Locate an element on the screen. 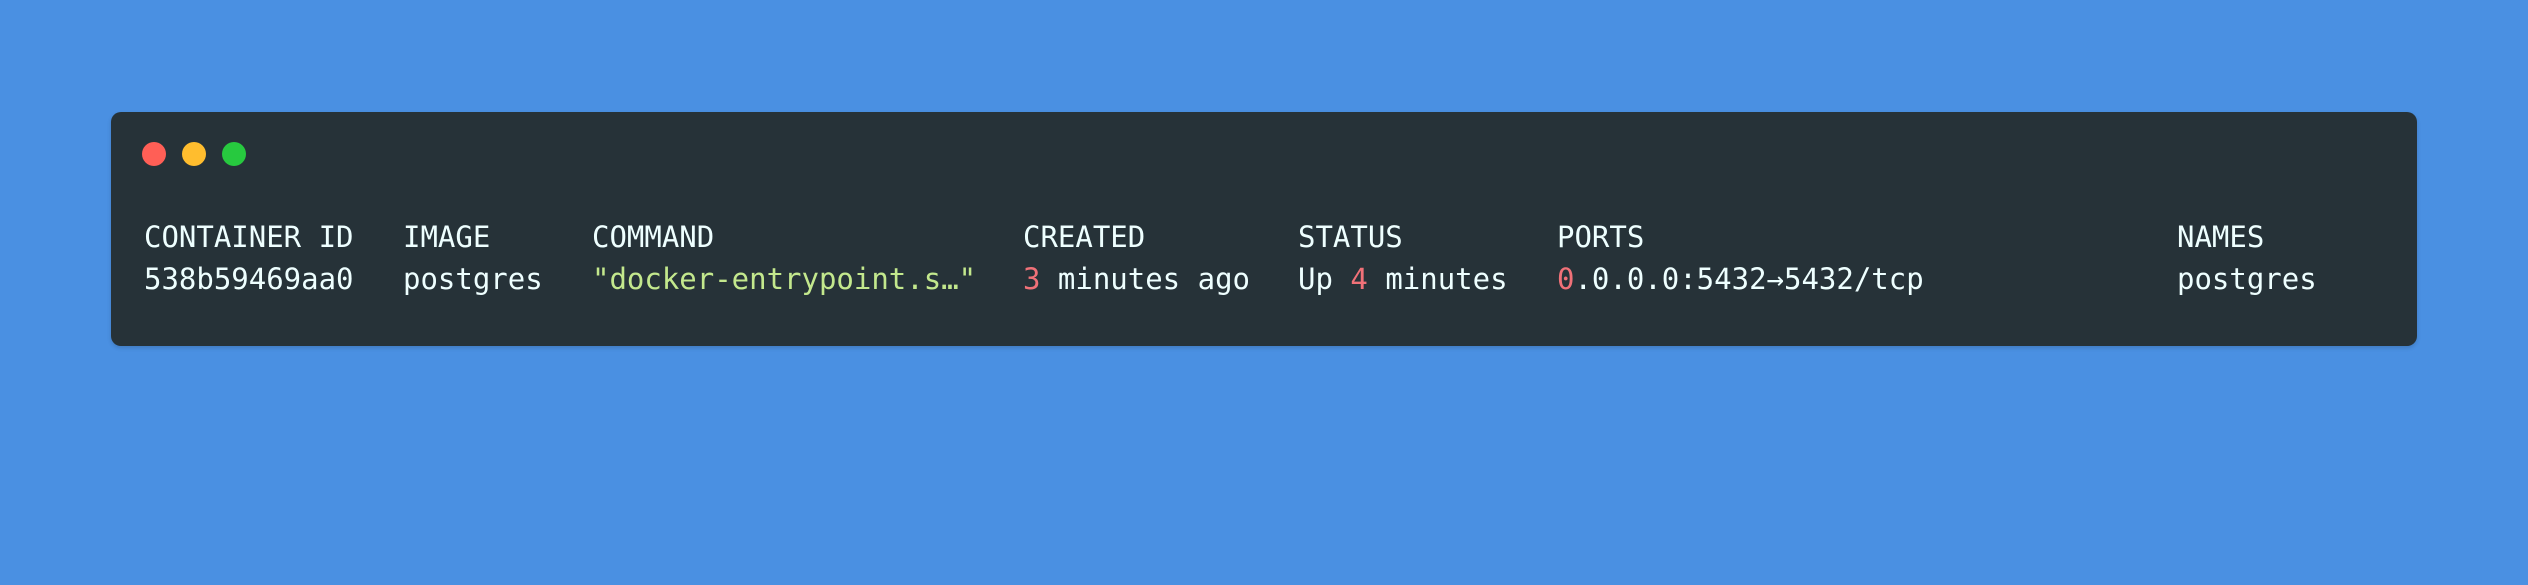  status-number: 4 is located at coordinates (1359, 279).